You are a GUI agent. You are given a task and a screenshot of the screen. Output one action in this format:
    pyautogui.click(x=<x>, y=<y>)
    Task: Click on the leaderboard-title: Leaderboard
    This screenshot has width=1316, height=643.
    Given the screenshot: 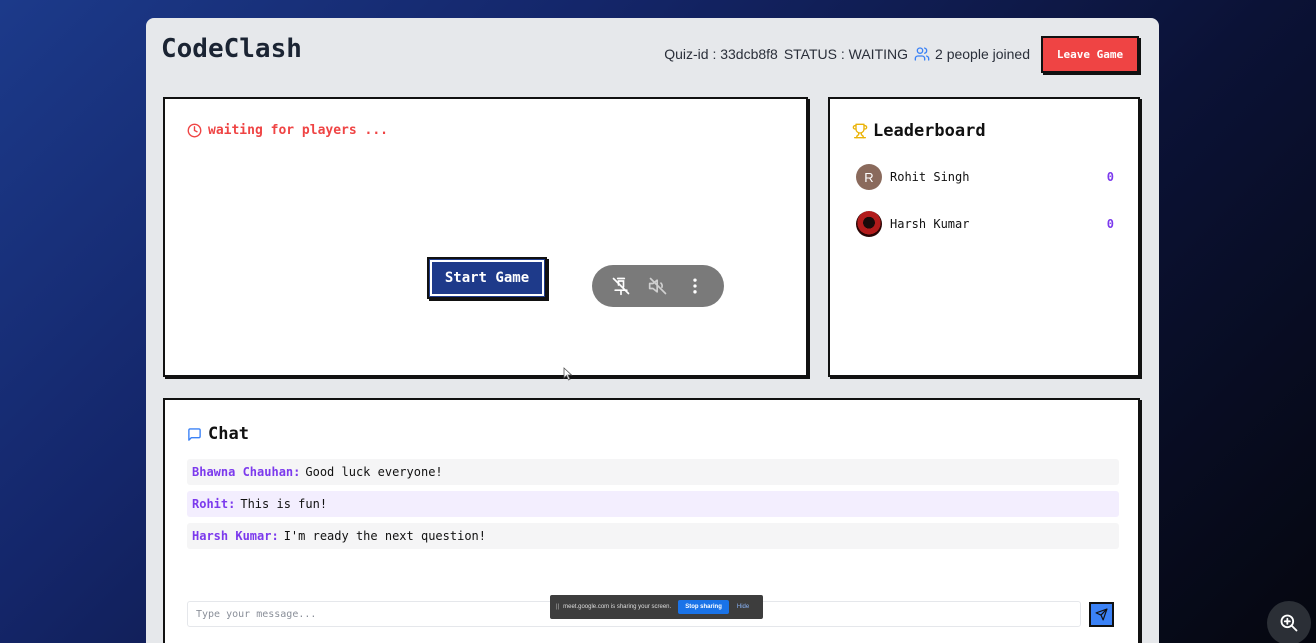 What is the action you would take?
    pyautogui.click(x=919, y=131)
    